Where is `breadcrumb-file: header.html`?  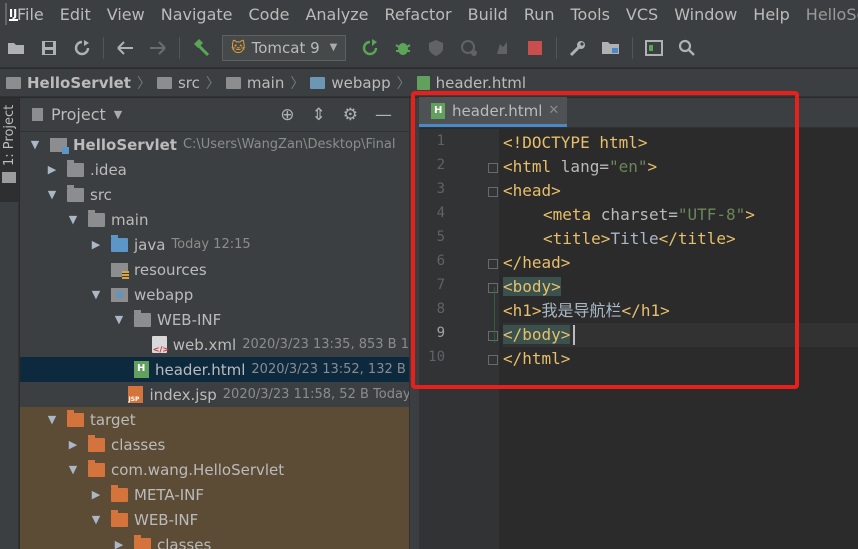 breadcrumb-file: header.html is located at coordinates (471, 83).